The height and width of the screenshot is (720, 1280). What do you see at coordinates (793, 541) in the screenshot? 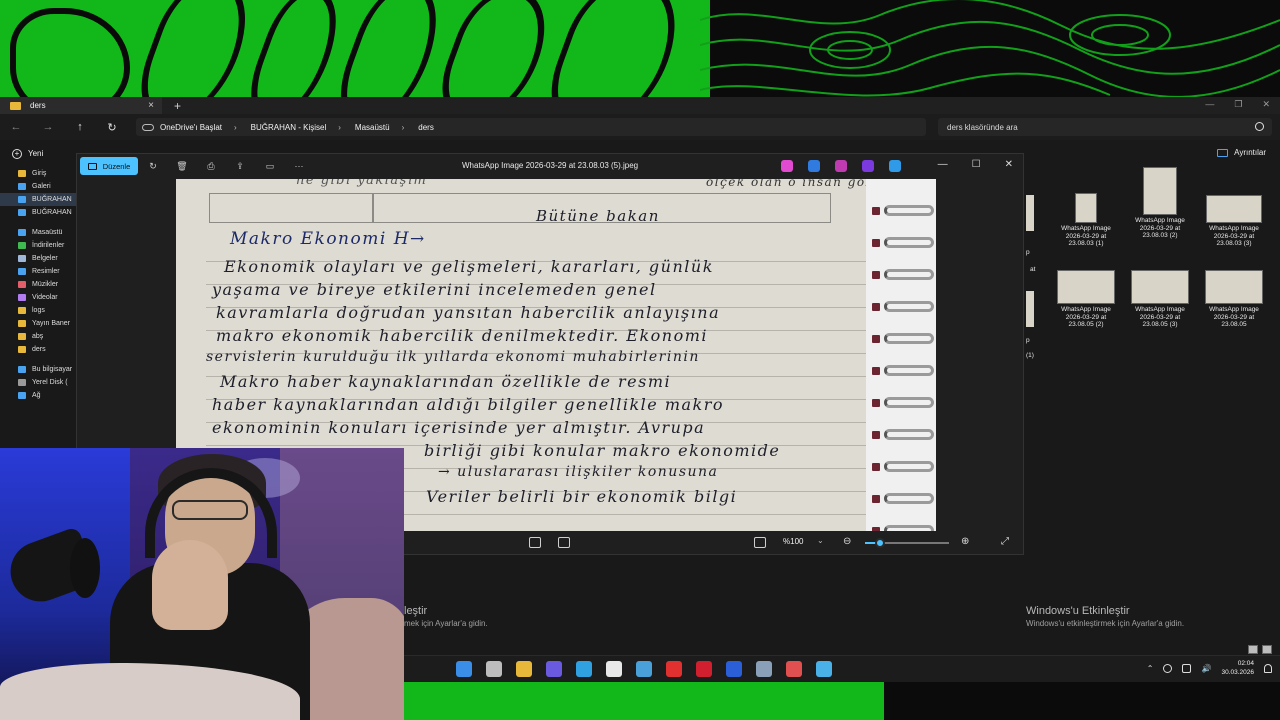
I see `zoom-level: %100` at bounding box center [793, 541].